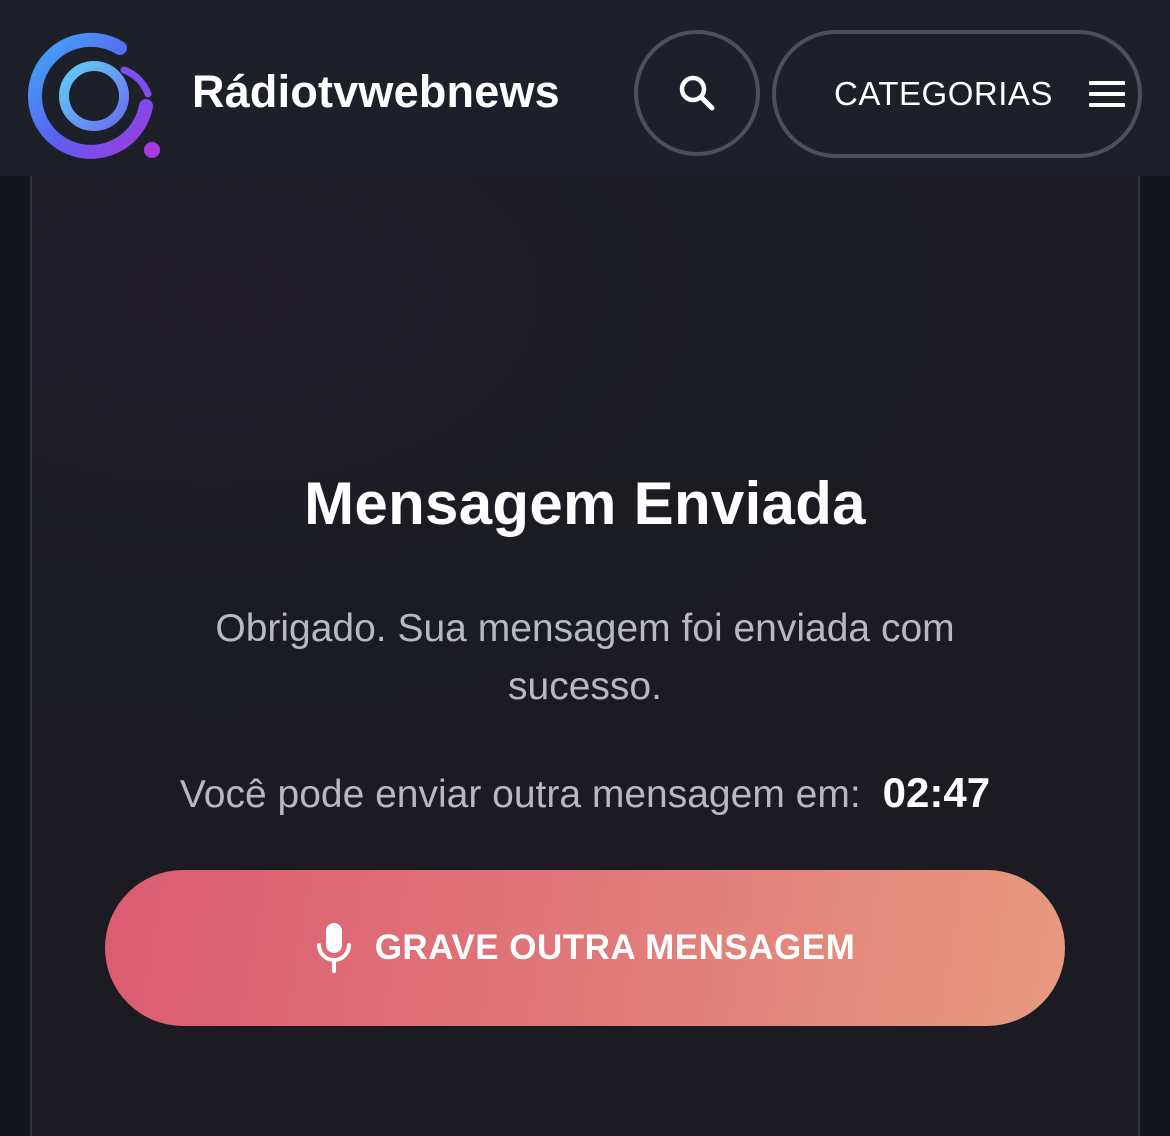 The height and width of the screenshot is (1136, 1170). I want to click on countdown-label: Você pode enviar outra mensagem em:, so click(520, 794).